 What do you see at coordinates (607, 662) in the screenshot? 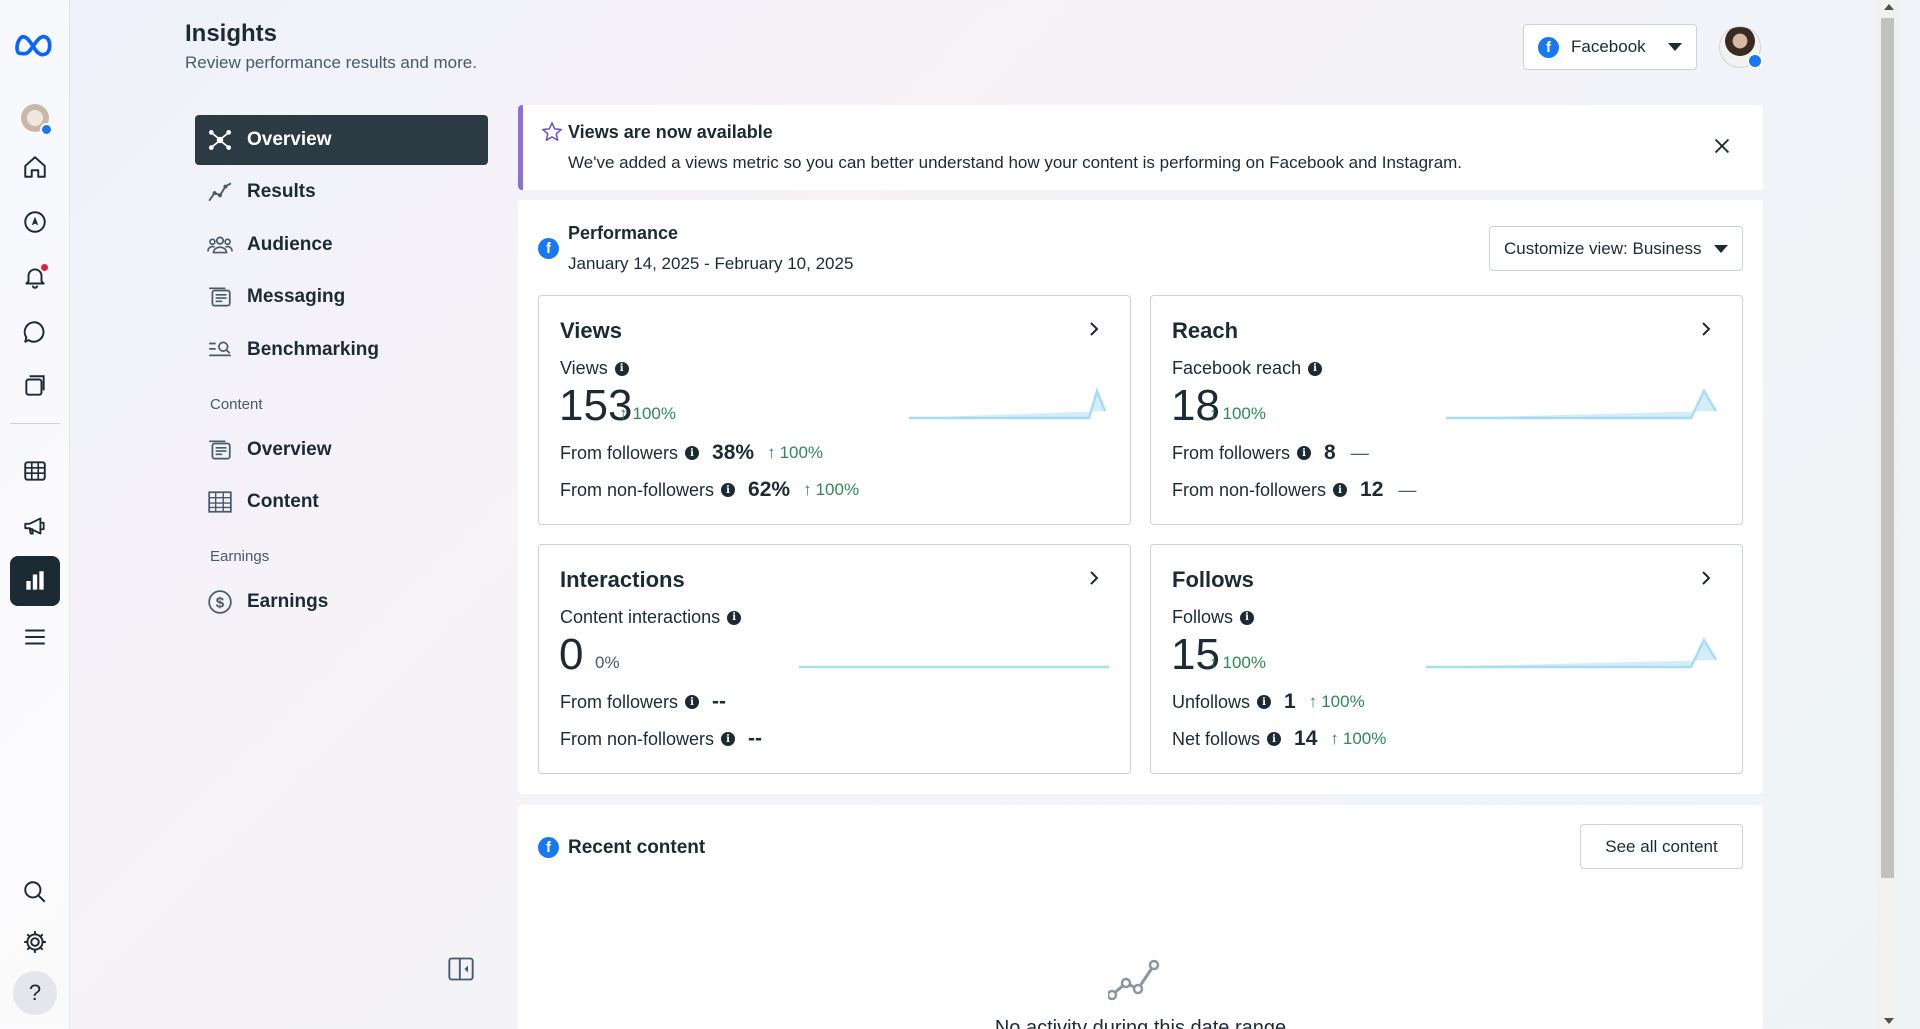
I see `metric-delta: 0%` at bounding box center [607, 662].